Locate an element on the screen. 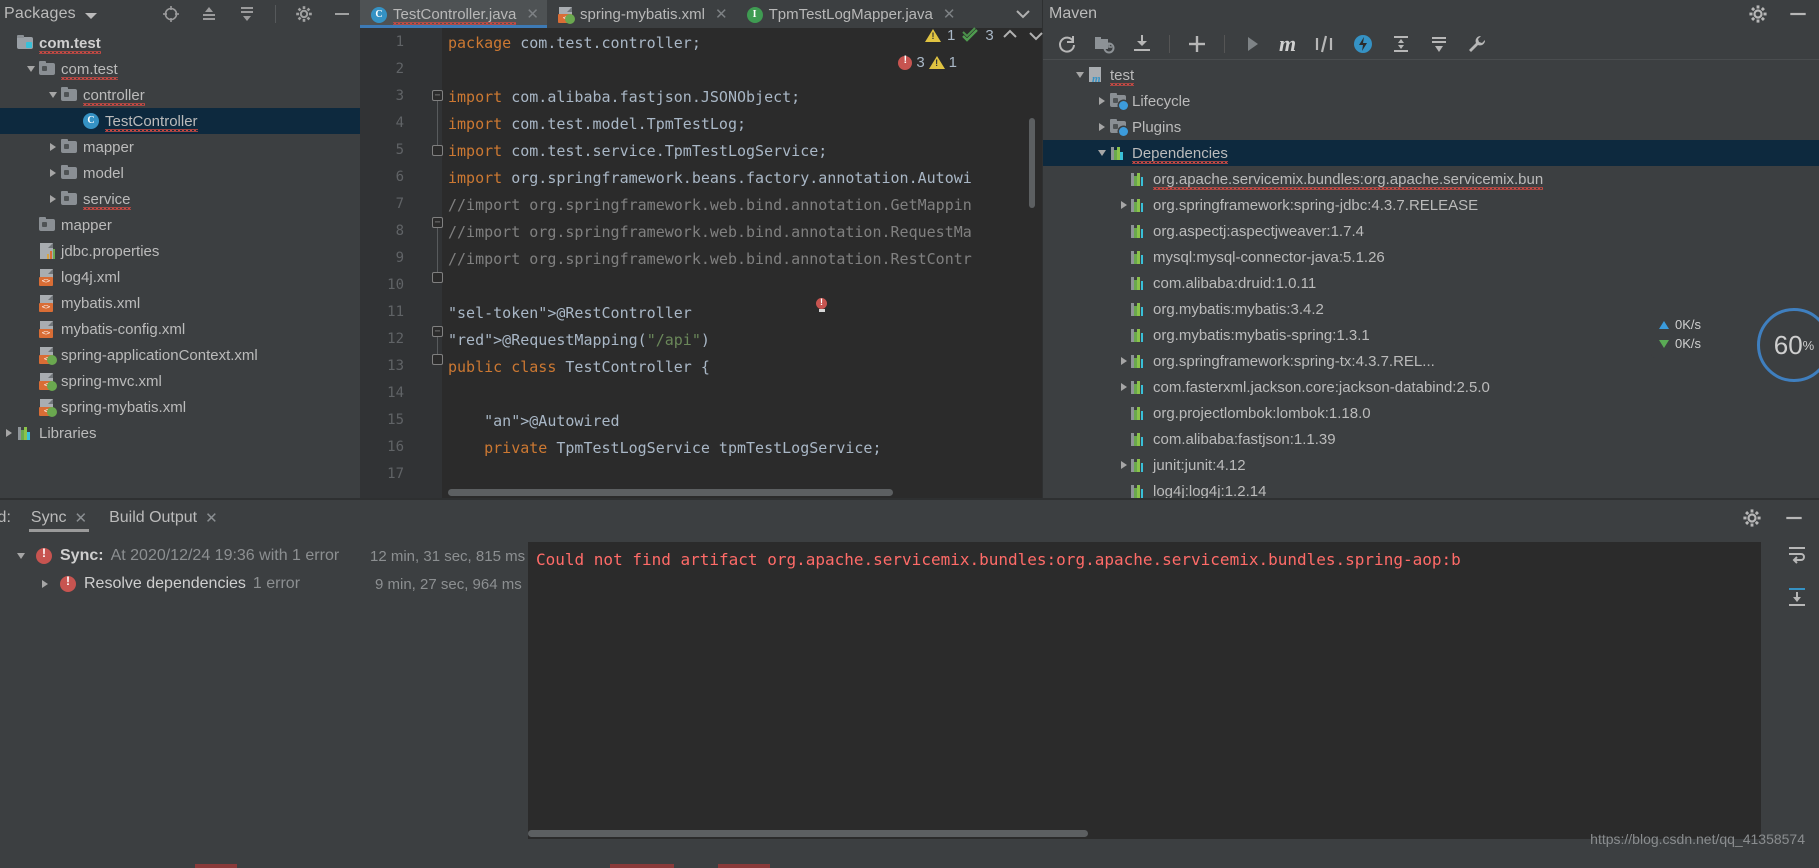 This screenshot has height=868, width=1819. maven-tree-item: Plugins is located at coordinates (1431, 127).